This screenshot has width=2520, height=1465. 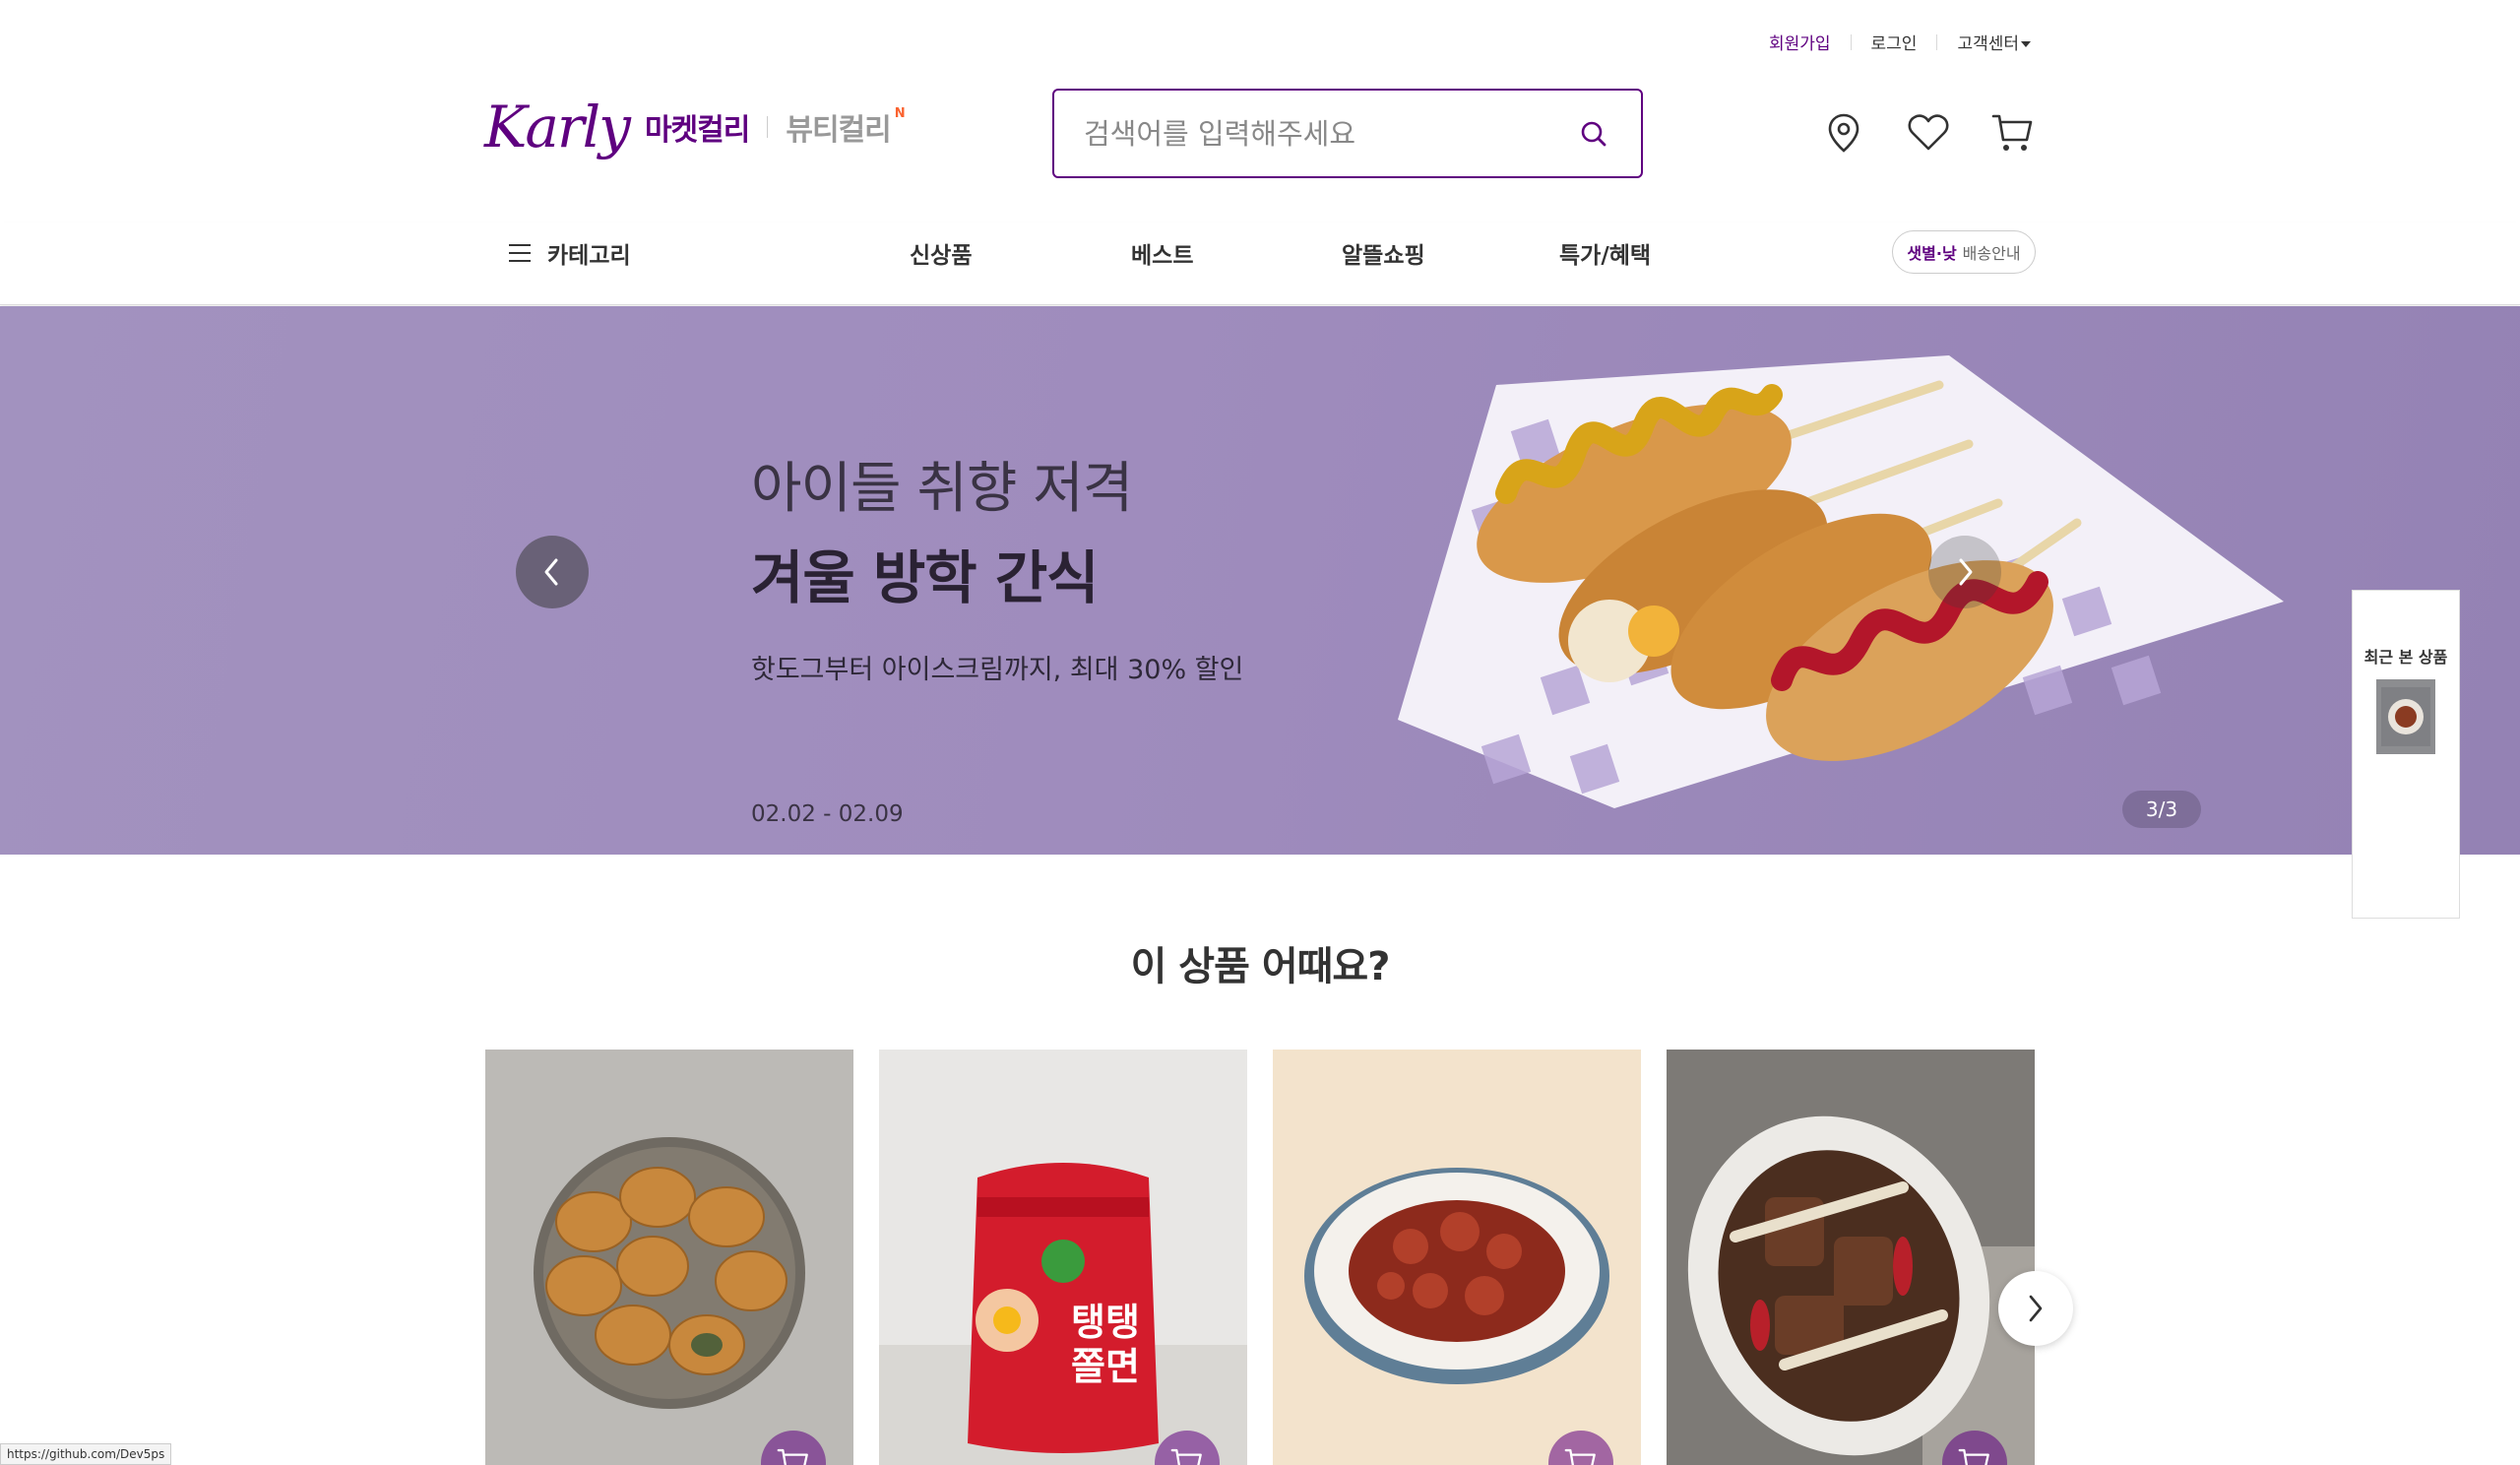 I want to click on food-bowl-image, so click(x=2405, y=716).